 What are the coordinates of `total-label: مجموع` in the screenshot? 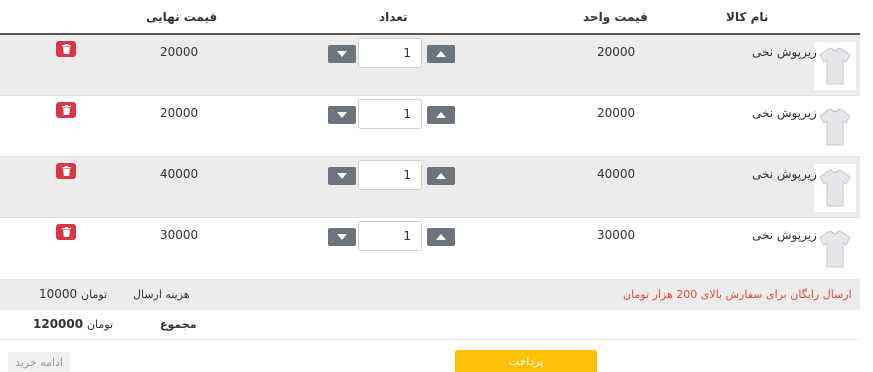 It's located at (178, 324).